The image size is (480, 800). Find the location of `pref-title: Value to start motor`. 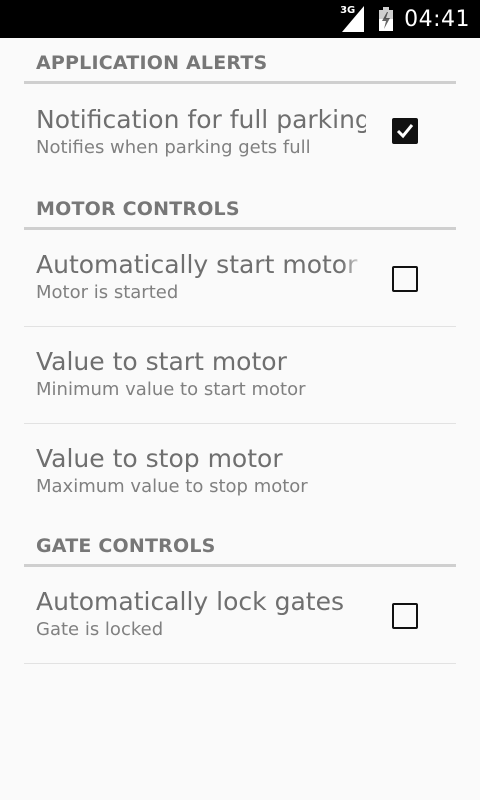

pref-title: Value to start motor is located at coordinates (161, 361).